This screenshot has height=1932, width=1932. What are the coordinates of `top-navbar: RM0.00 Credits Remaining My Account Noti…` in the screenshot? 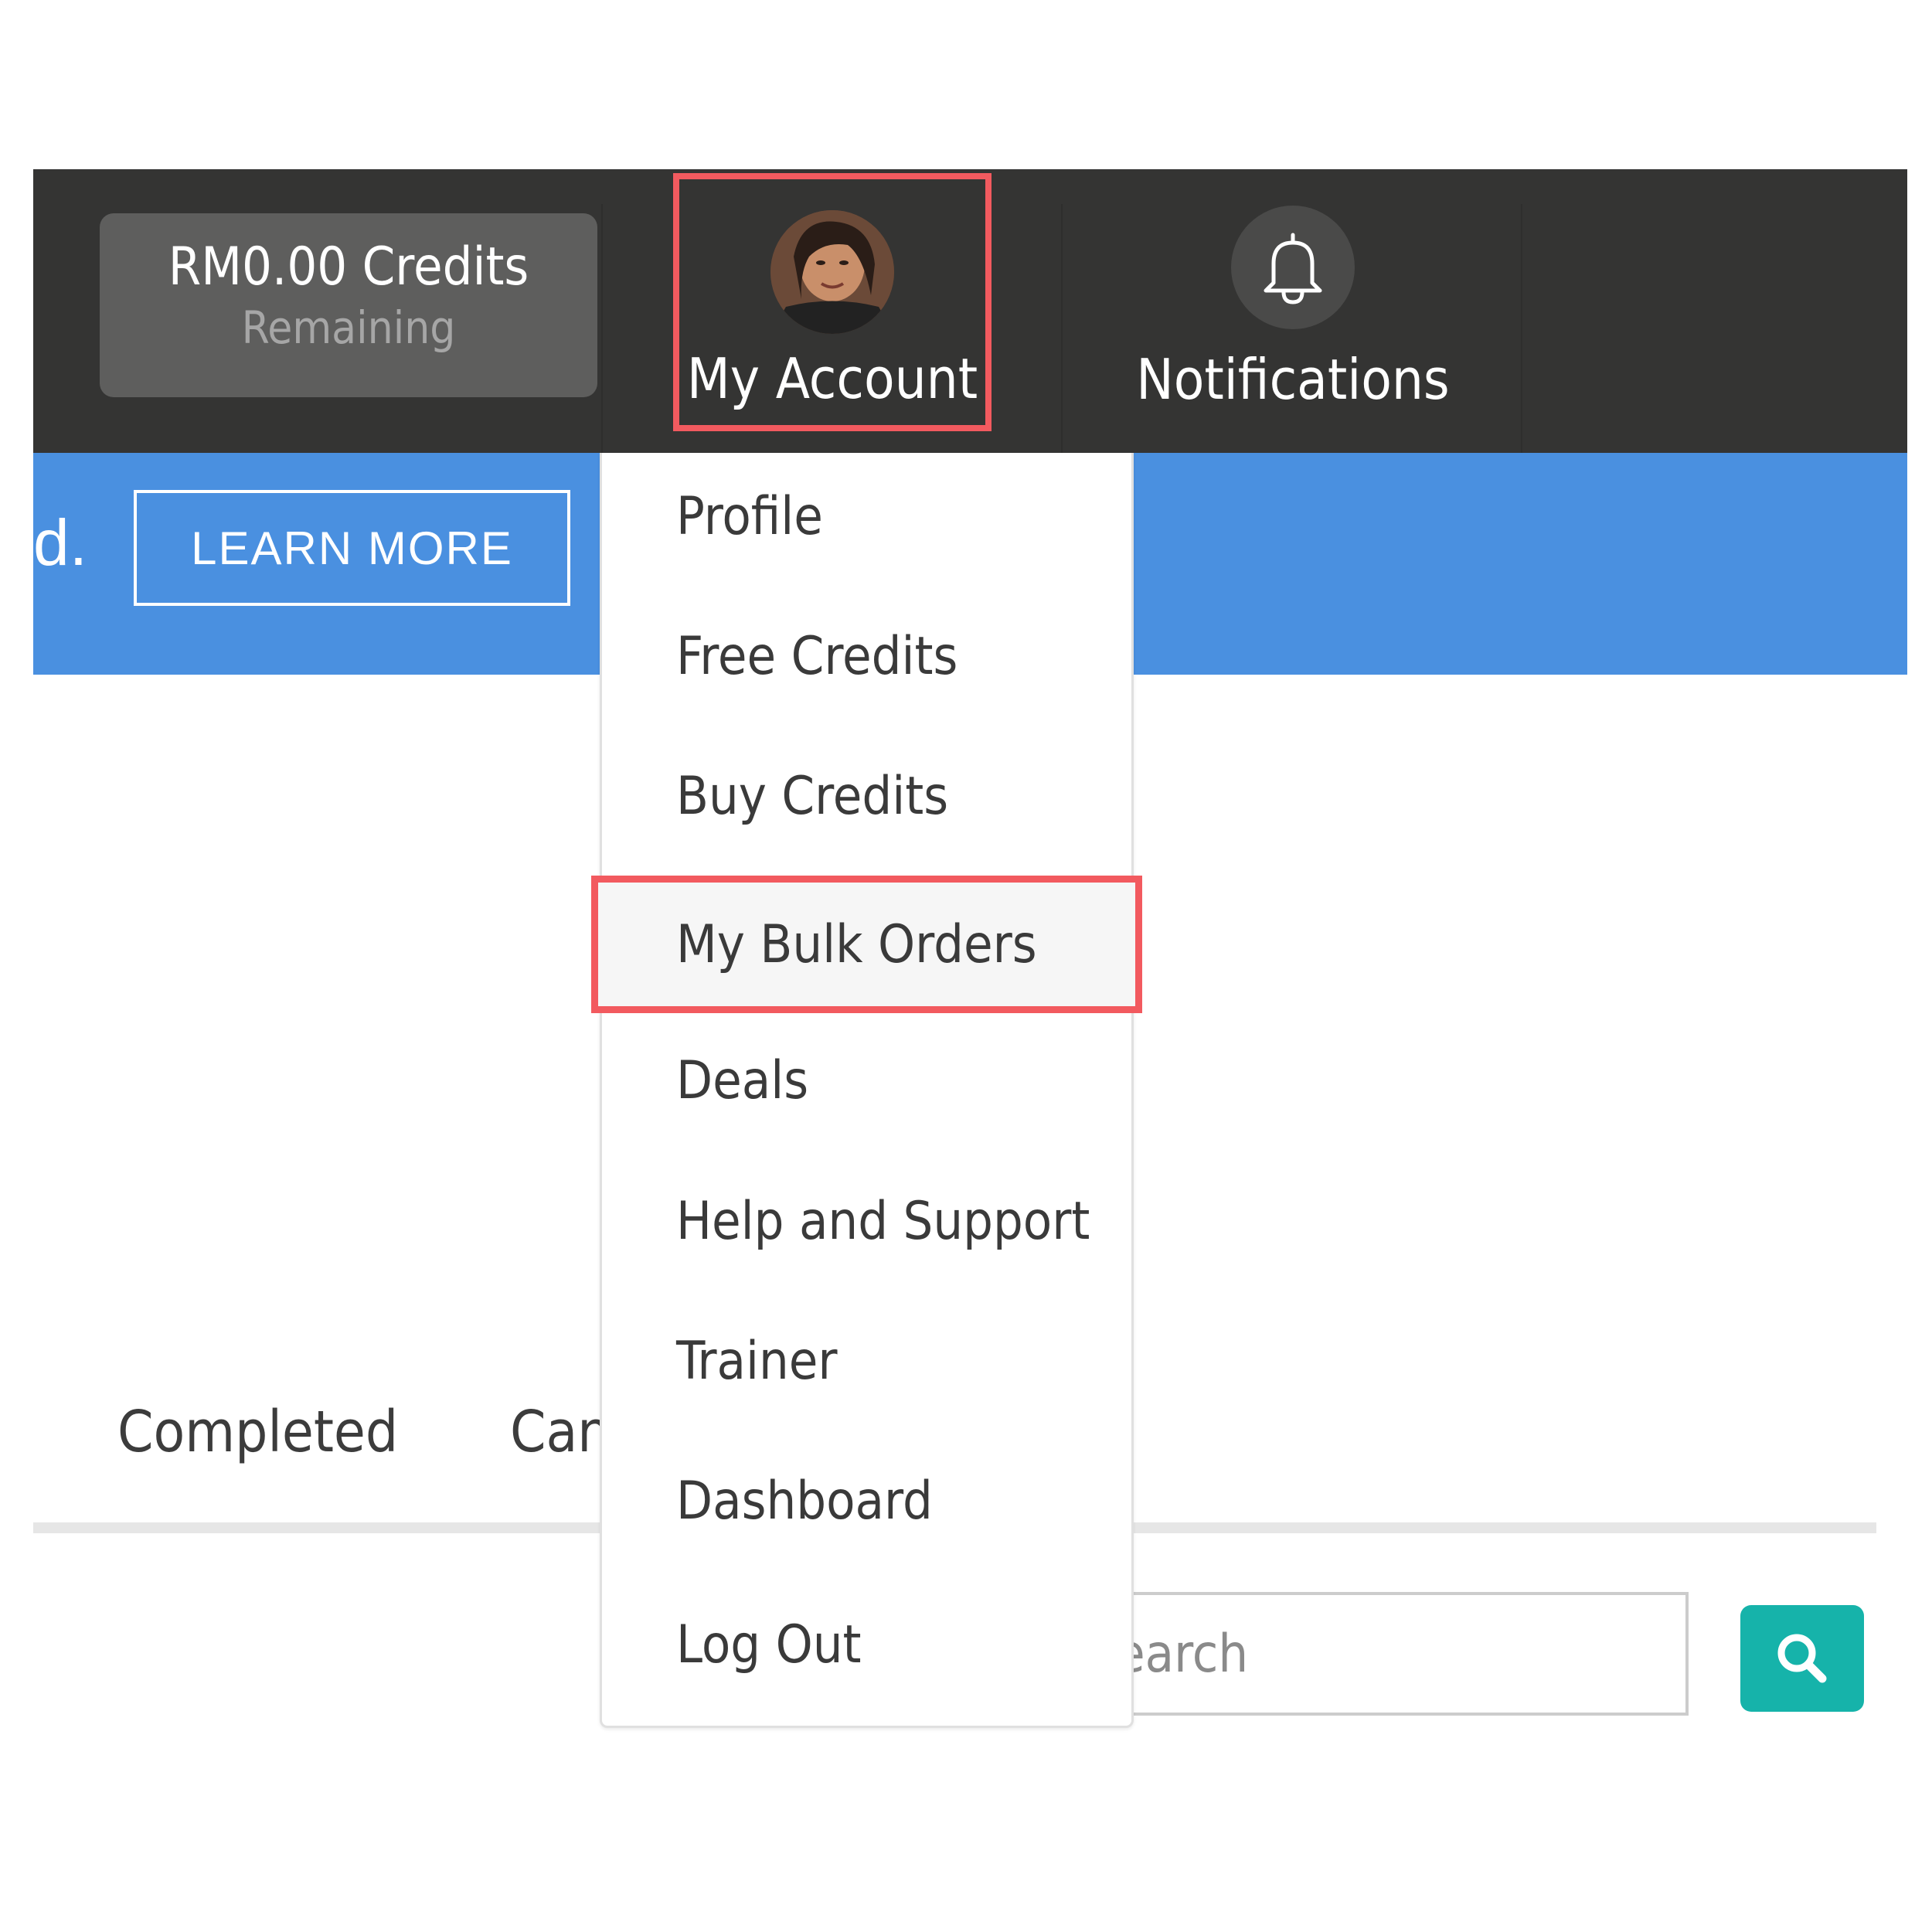 It's located at (970, 311).